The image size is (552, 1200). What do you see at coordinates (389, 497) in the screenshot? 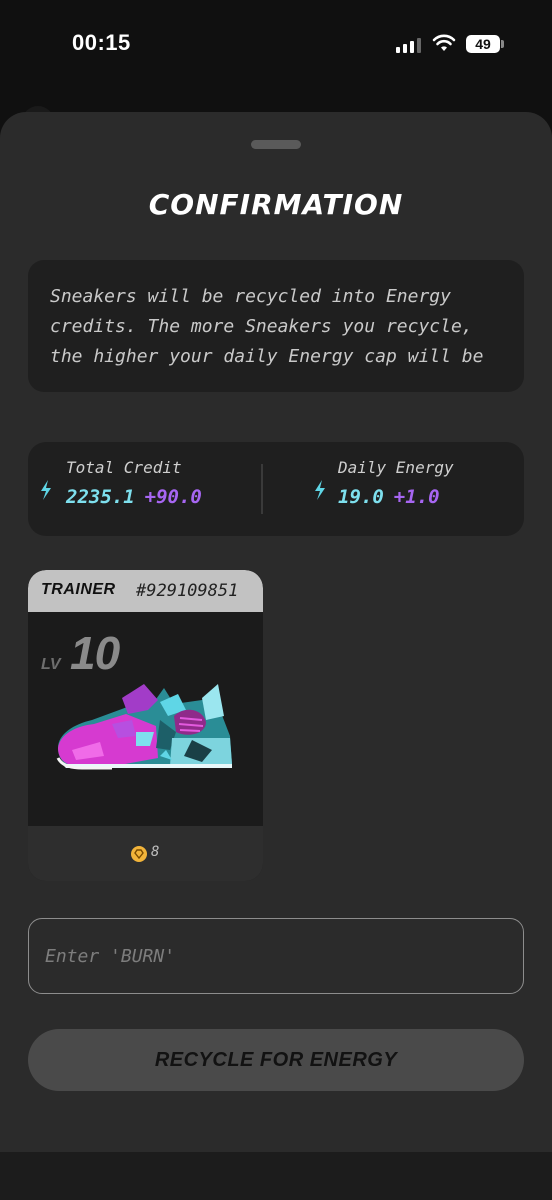
I see `daily-energy-value-row: 19.0 +1.0` at bounding box center [389, 497].